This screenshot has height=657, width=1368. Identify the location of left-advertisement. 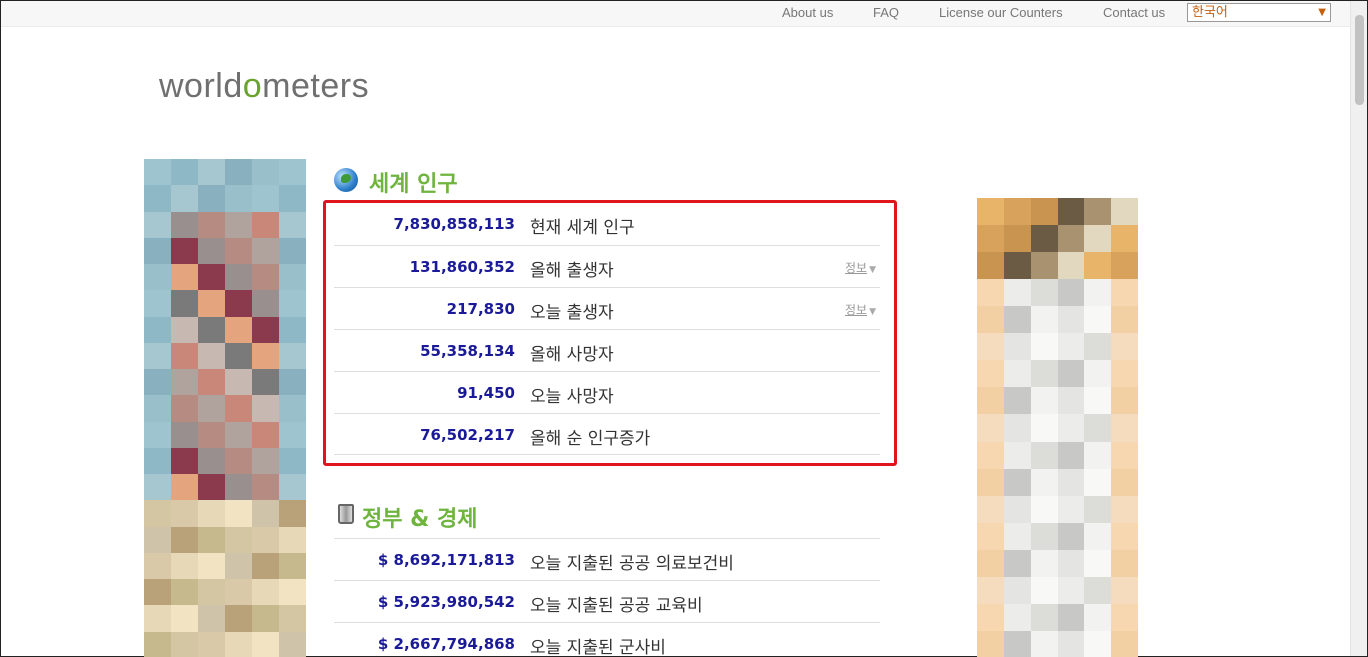
(225, 408).